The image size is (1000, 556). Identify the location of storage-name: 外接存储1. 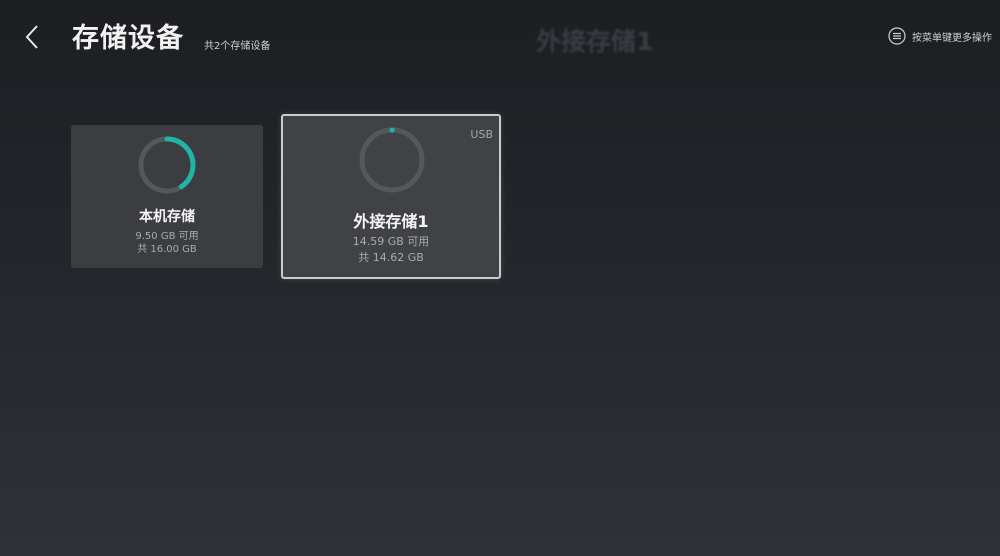
(391, 221).